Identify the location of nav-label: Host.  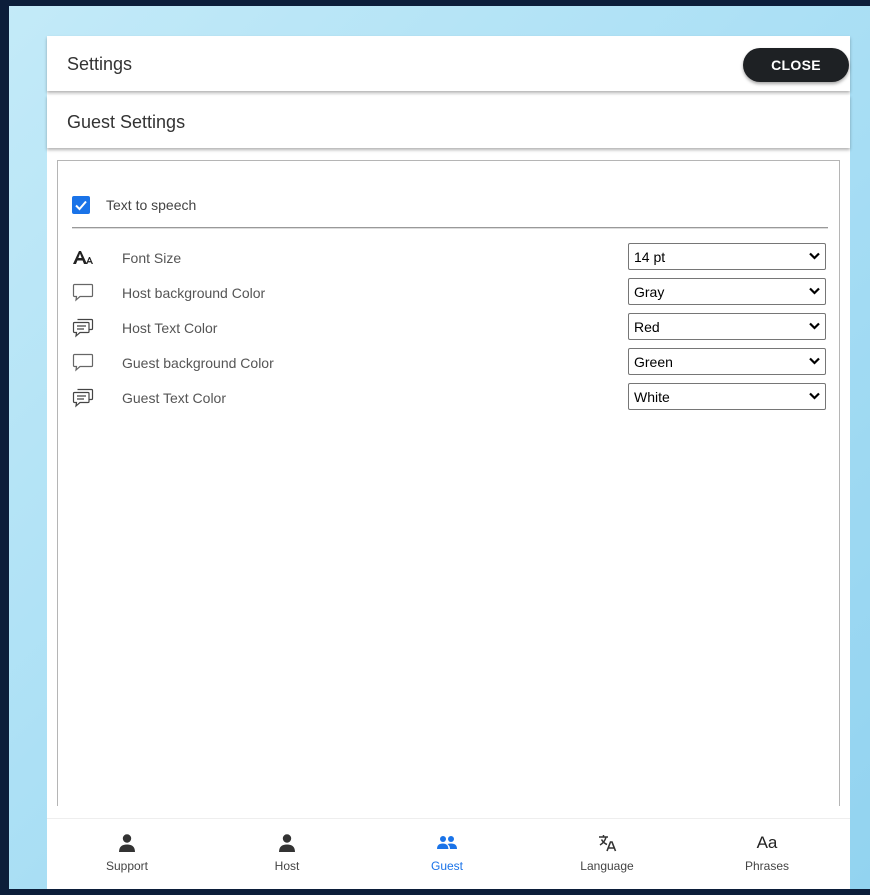
(287, 866).